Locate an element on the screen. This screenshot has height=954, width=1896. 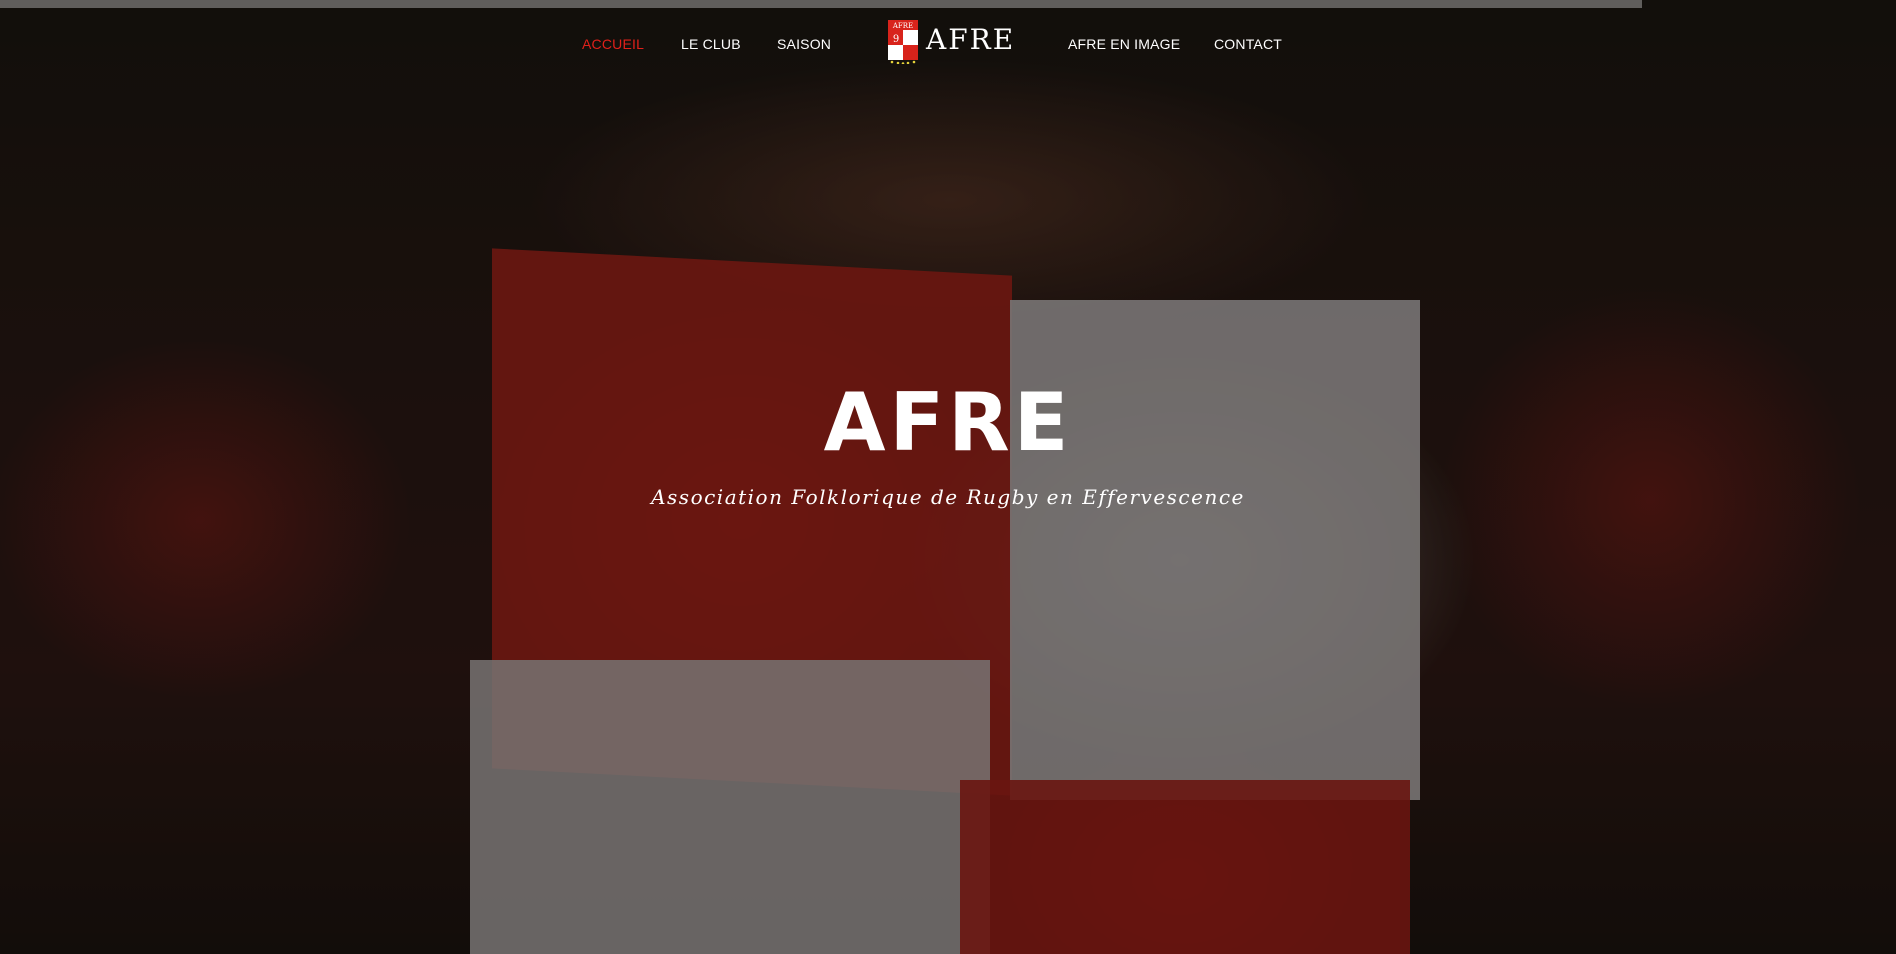
nav-item-accueil: ACCUEIL is located at coordinates (613, 44).